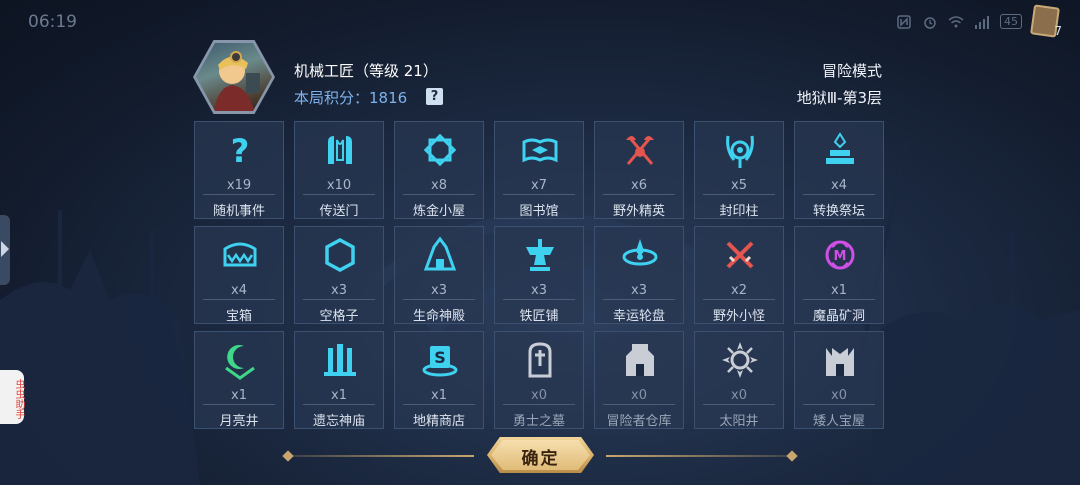 The image size is (1080, 485). I want to click on cell-label: 矮人宝屋, so click(838, 421).